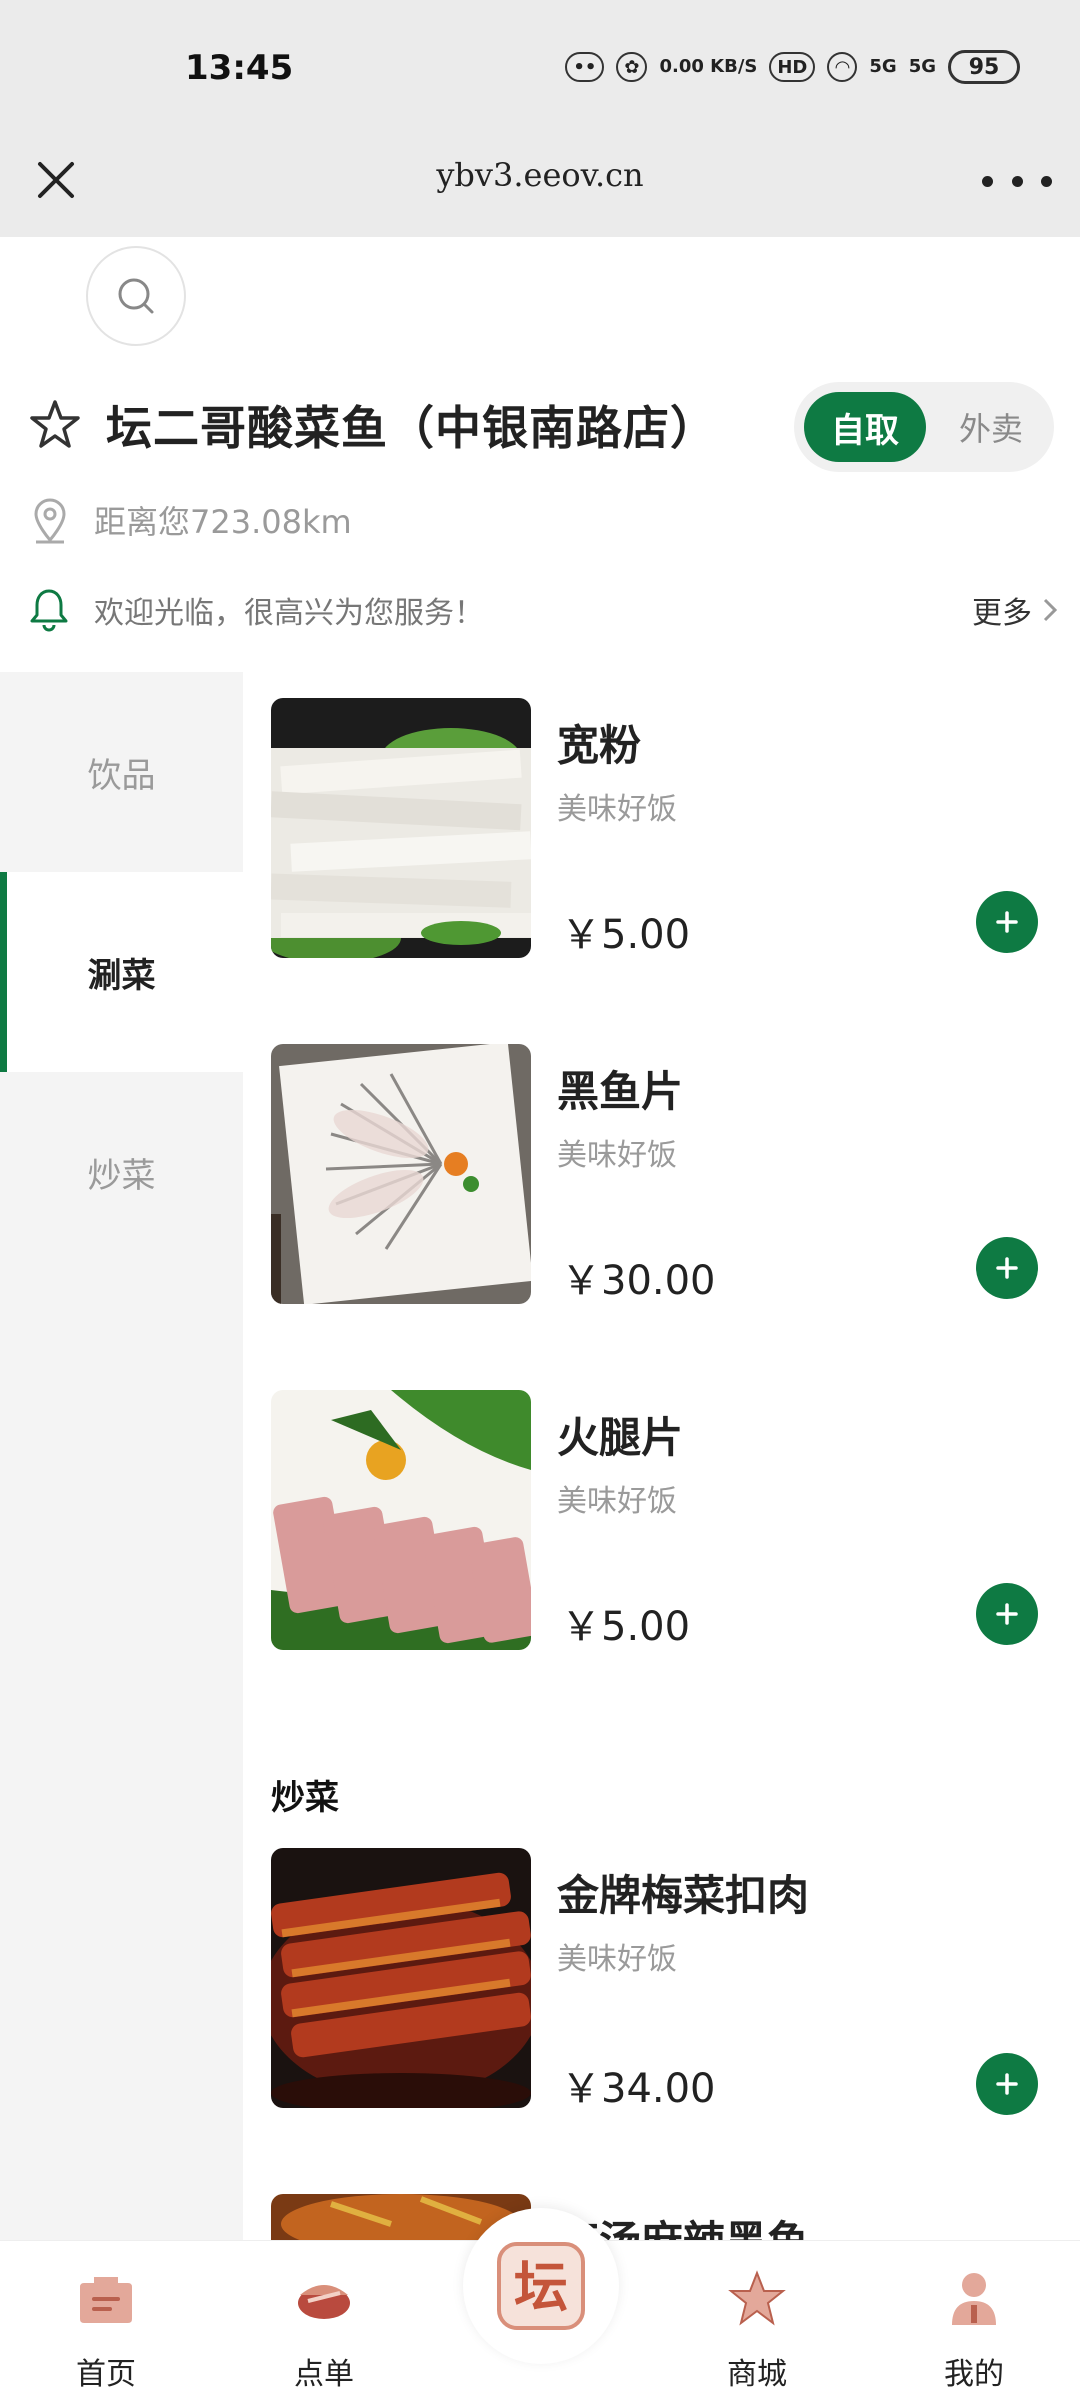 The height and width of the screenshot is (2400, 1080). I want to click on nav-home: 首页, so click(106, 2320).